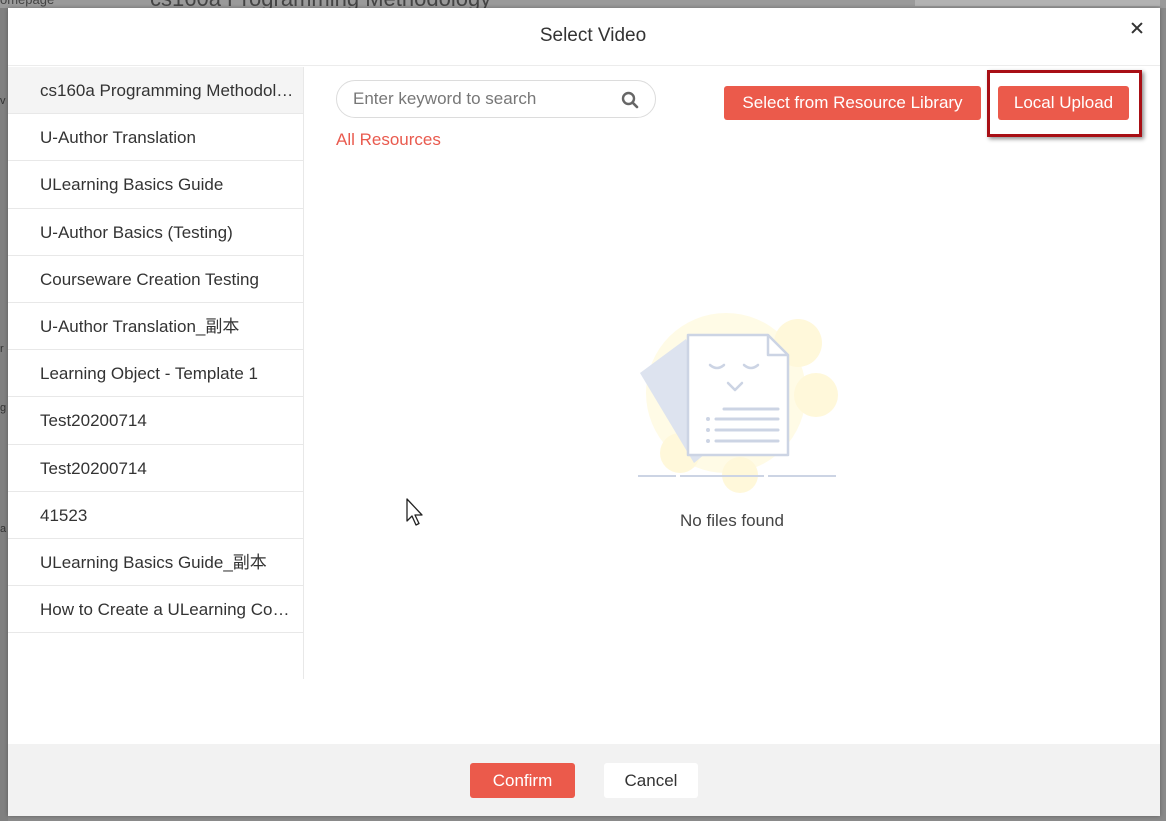  Describe the element at coordinates (1063, 103) in the screenshot. I see `local-upload-button: Local Upload` at that location.